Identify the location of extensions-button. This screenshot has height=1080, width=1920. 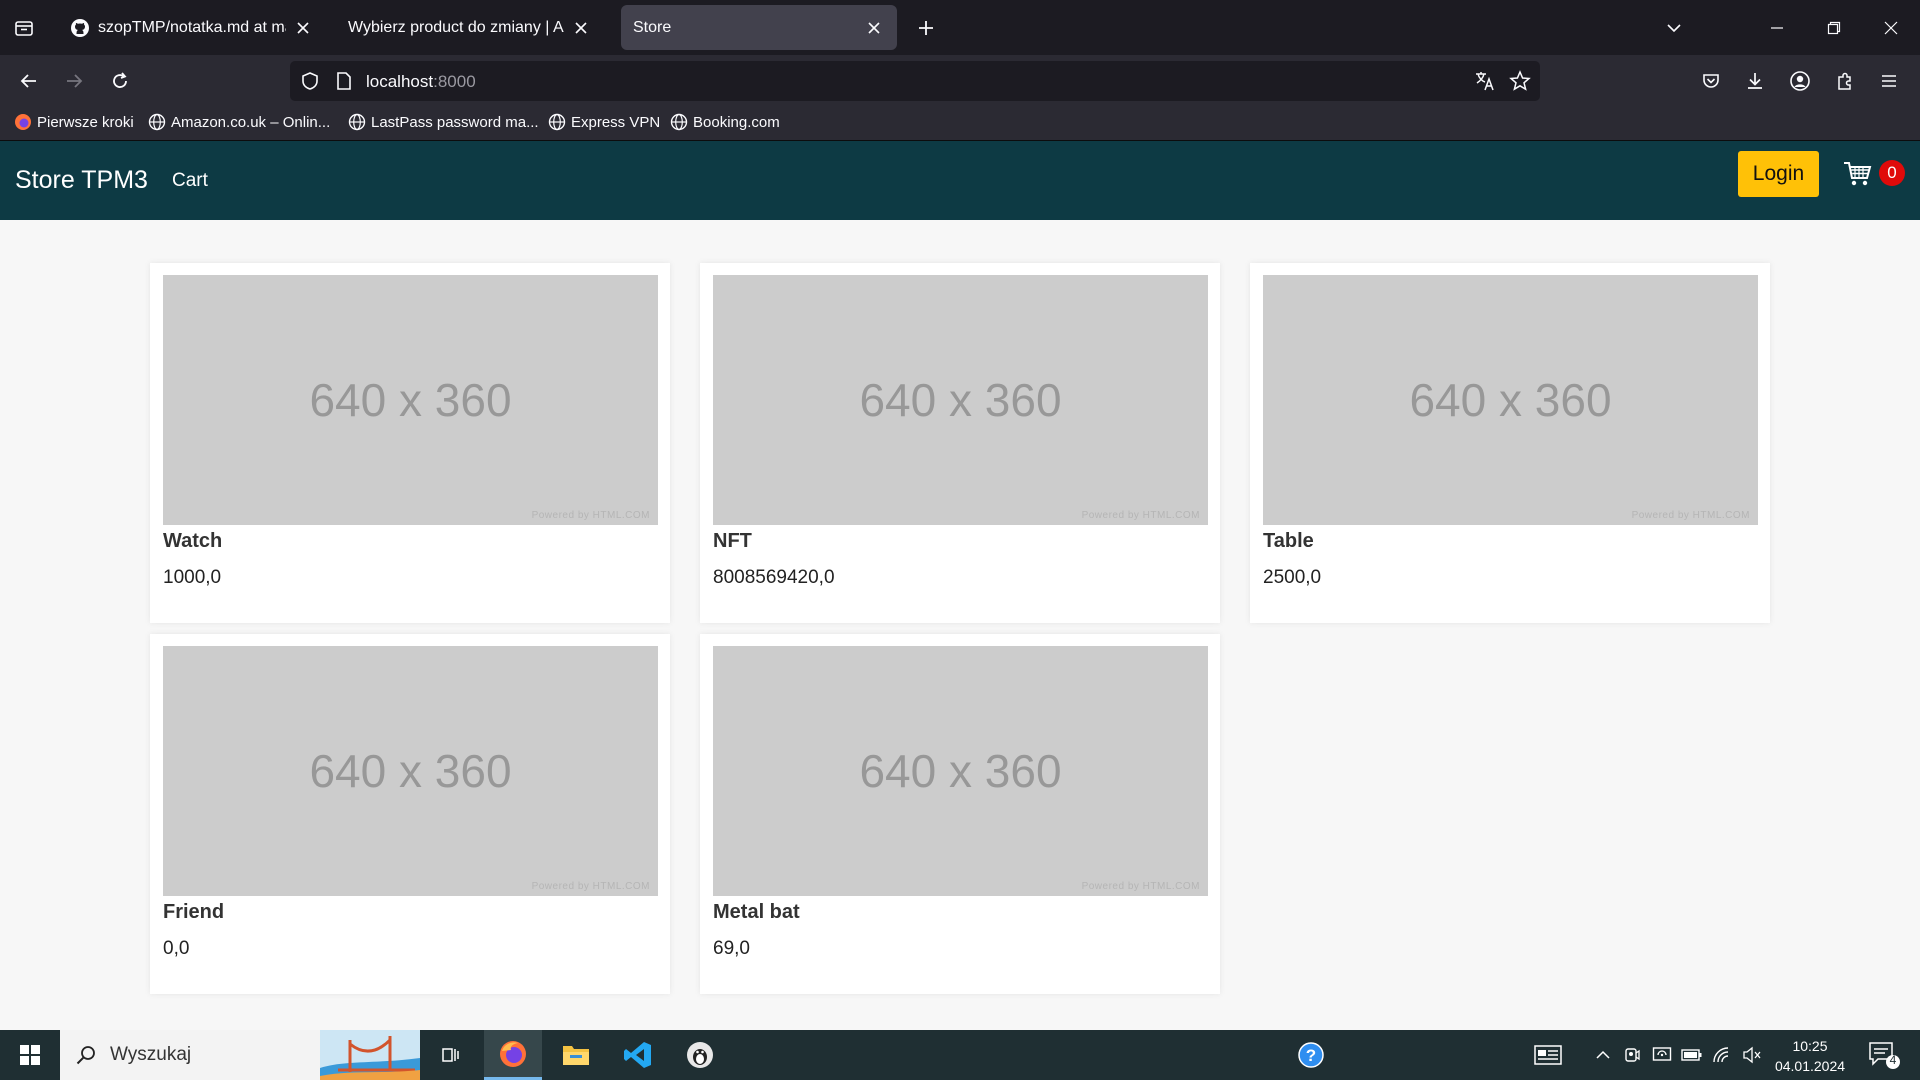
(1845, 81).